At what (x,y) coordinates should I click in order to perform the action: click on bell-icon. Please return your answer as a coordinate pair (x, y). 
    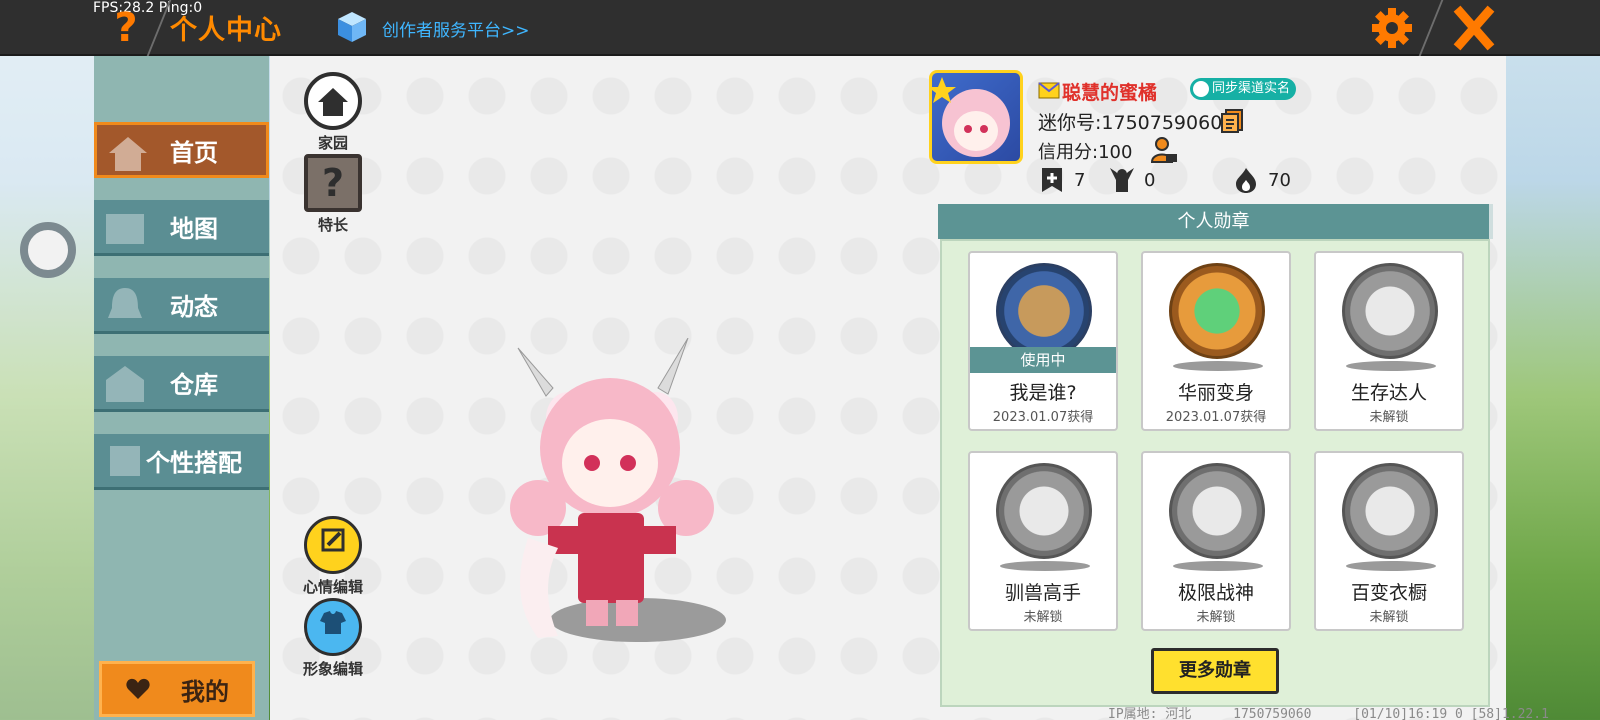
    Looking at the image, I should click on (125, 303).